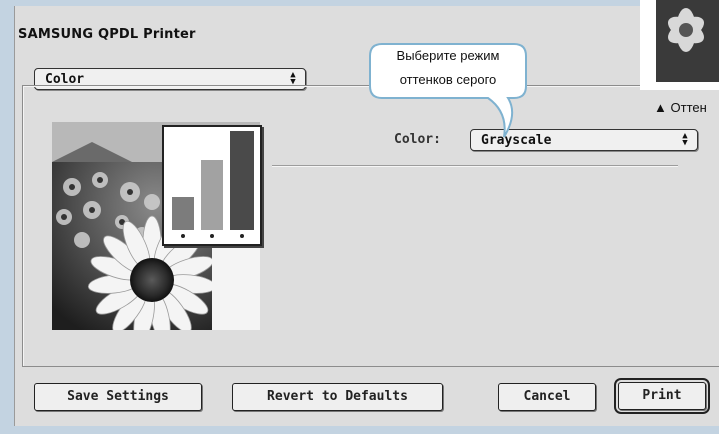  Describe the element at coordinates (337, 397) in the screenshot. I see `revert-to-defaults-button: Revert to Defaults` at that location.